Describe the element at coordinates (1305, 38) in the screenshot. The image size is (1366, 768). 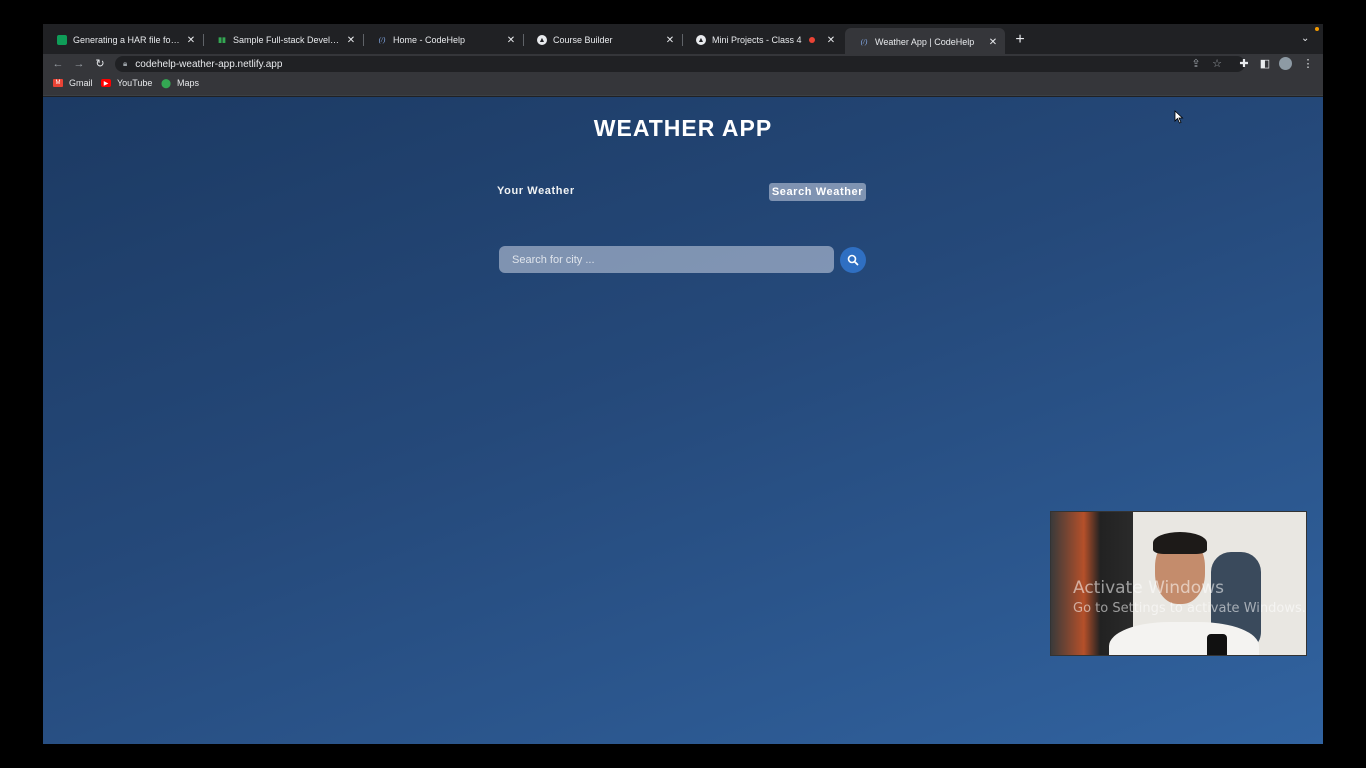
I see `tab-search-menu-icon: ⌄` at that location.